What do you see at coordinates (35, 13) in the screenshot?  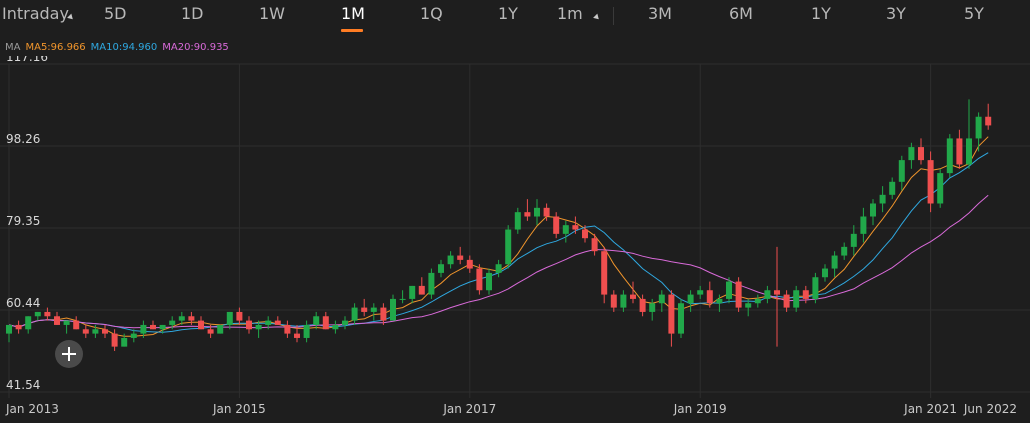 I see `tab-intraday: Intraday` at bounding box center [35, 13].